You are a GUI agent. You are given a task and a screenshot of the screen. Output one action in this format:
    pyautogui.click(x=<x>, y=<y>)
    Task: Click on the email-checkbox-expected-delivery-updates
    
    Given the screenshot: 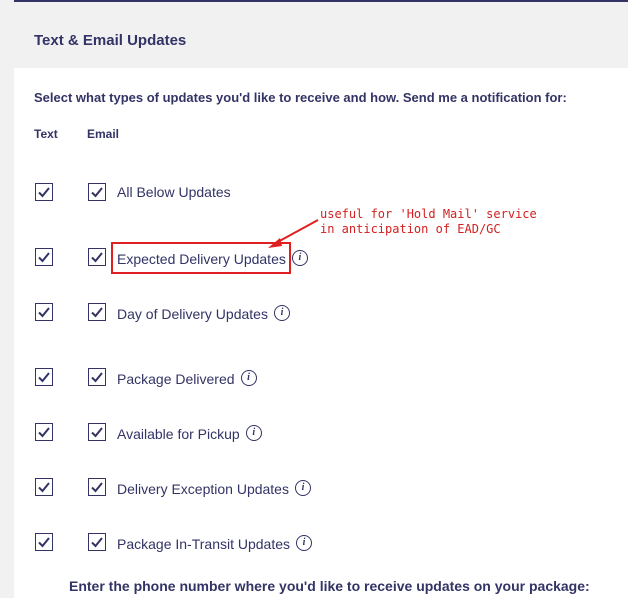 What is the action you would take?
    pyautogui.click(x=97, y=257)
    